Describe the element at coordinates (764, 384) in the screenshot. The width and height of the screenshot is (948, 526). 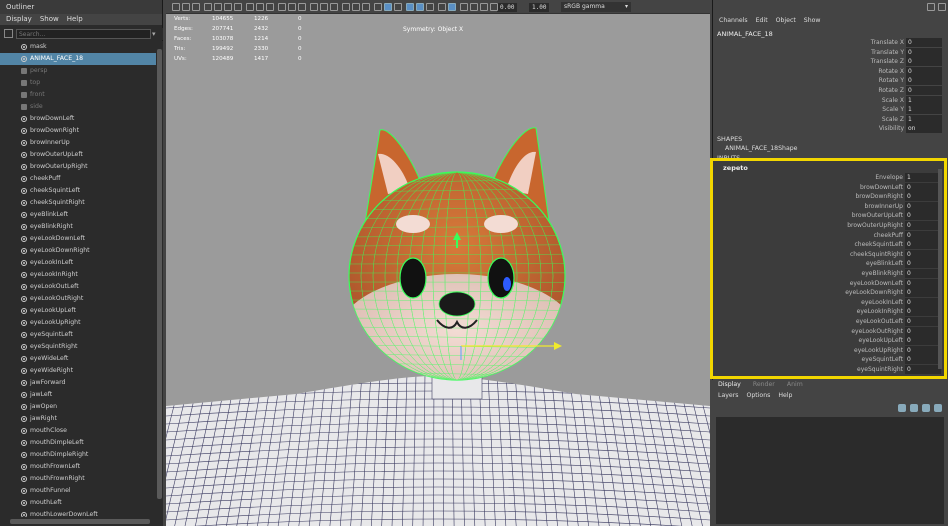
I see `tab-render: Render` at that location.